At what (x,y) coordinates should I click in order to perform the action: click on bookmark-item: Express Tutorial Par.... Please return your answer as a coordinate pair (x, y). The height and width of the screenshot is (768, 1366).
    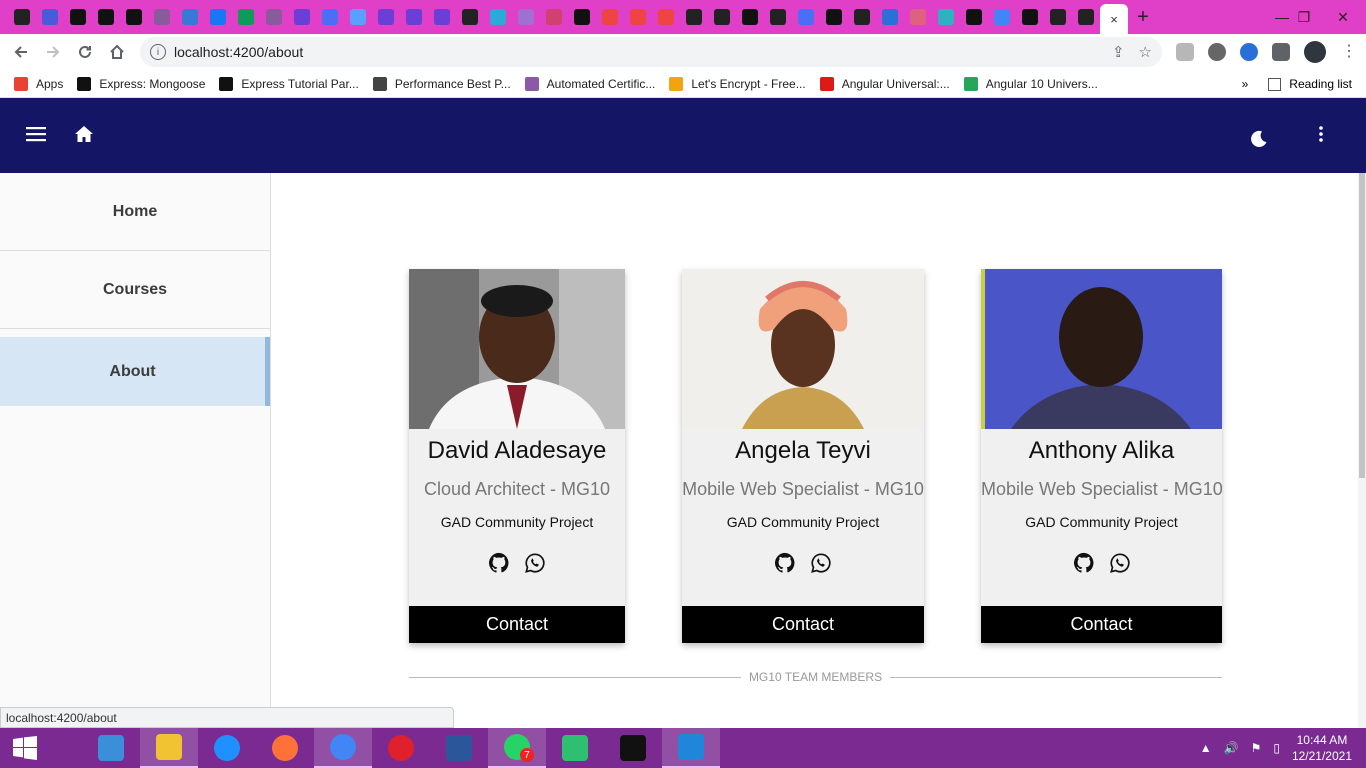
    Looking at the image, I should click on (289, 83).